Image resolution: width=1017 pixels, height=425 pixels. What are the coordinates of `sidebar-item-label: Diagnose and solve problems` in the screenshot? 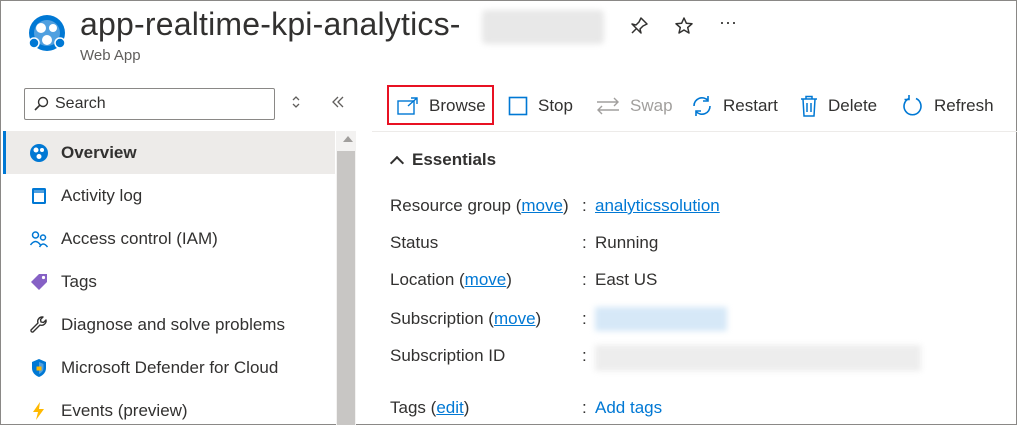 It's located at (173, 324).